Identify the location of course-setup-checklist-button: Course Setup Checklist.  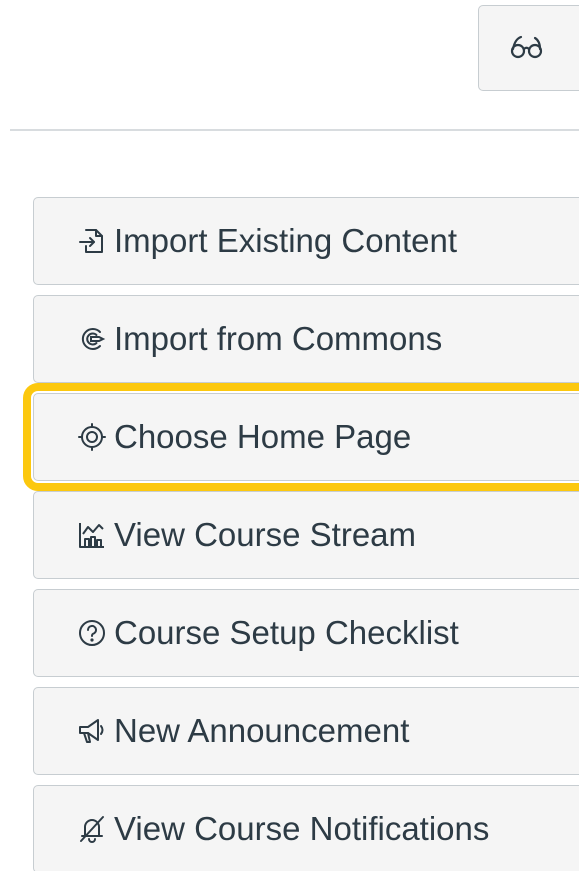
(306, 633).